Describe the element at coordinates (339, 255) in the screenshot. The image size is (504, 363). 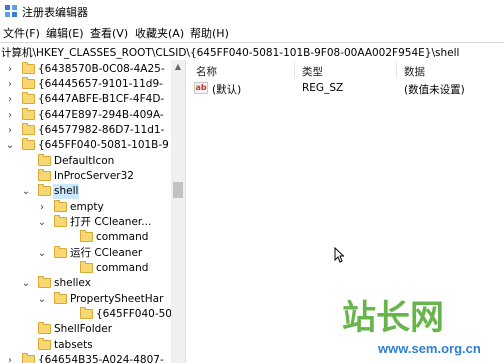
I see `mouse-cursor-icon` at that location.